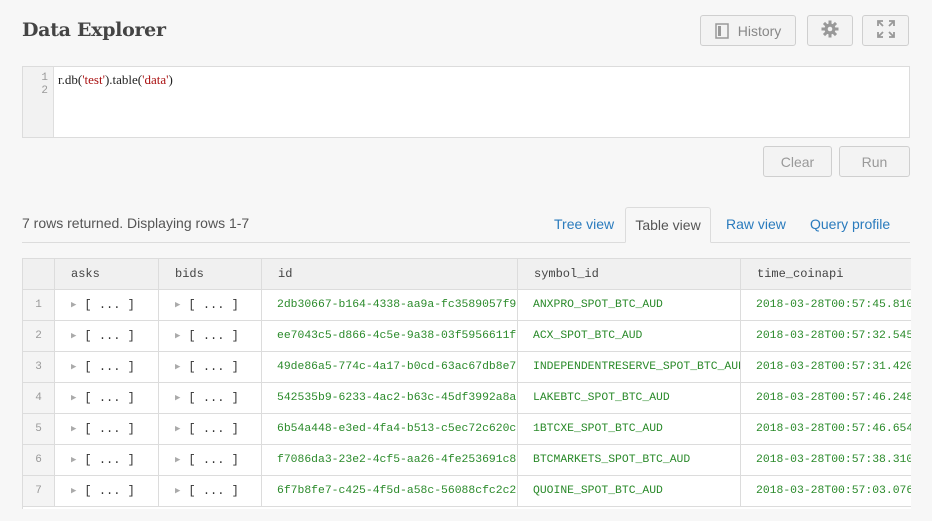 Image resolution: width=932 pixels, height=521 pixels. What do you see at coordinates (397, 305) in the screenshot?
I see `id-cell-text: 2db30667-b164-4338-aa9a-fc3589057f9e` at bounding box center [397, 305].